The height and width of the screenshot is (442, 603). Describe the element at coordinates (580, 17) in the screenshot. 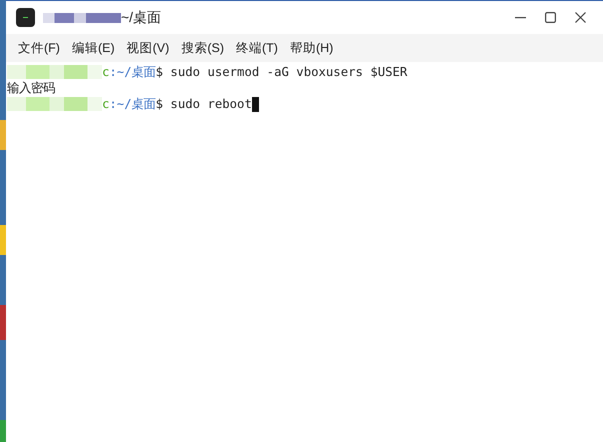

I see `close-icon` at that location.